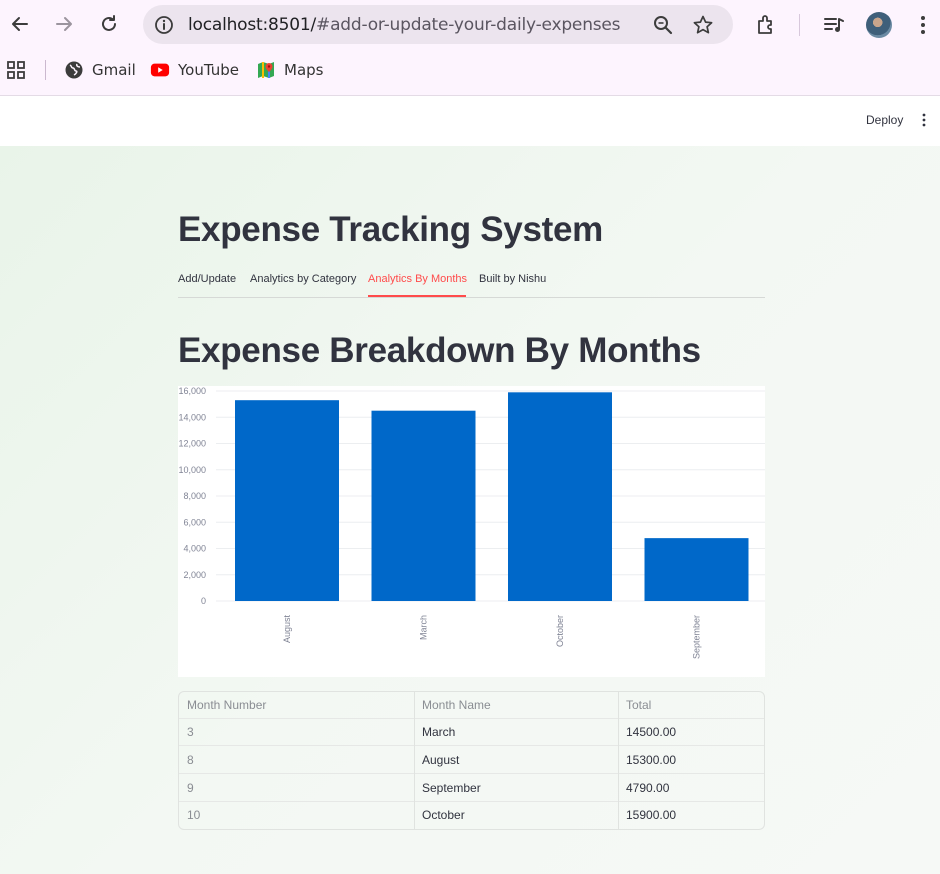 The height and width of the screenshot is (874, 940). I want to click on column-header-month-name: Month Name, so click(452, 705).